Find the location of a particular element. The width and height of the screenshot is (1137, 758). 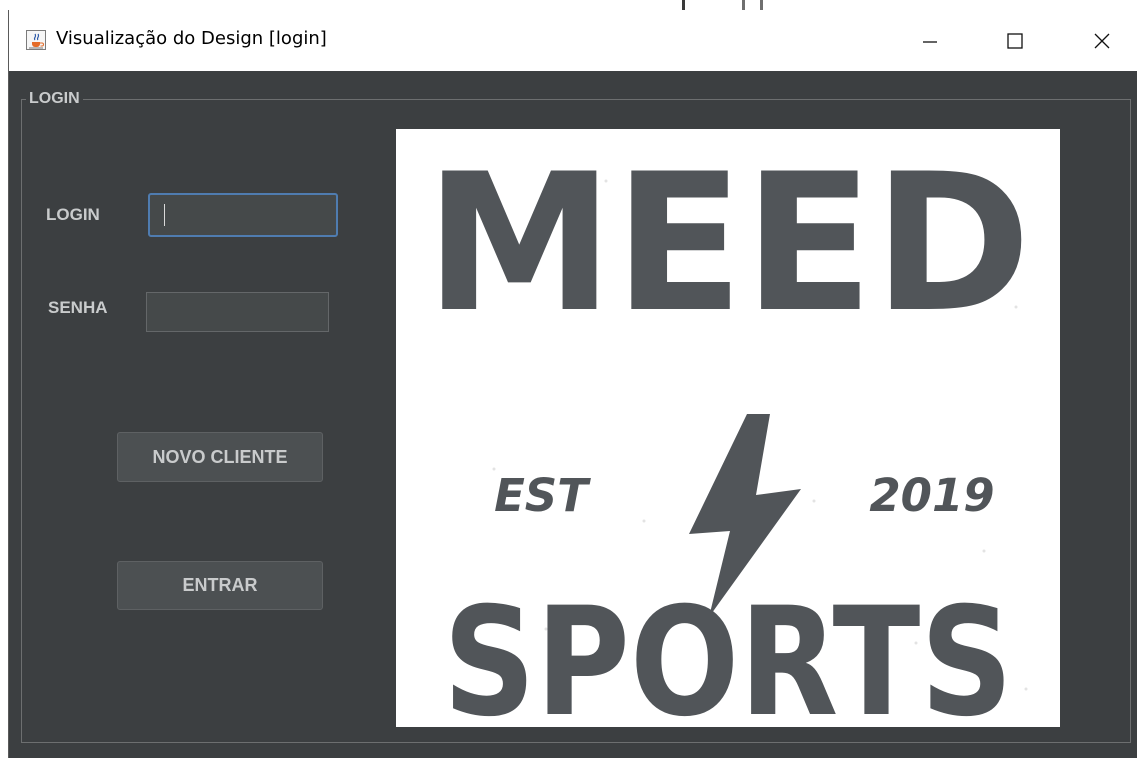

logo-est-text: EST is located at coordinates (542, 495).